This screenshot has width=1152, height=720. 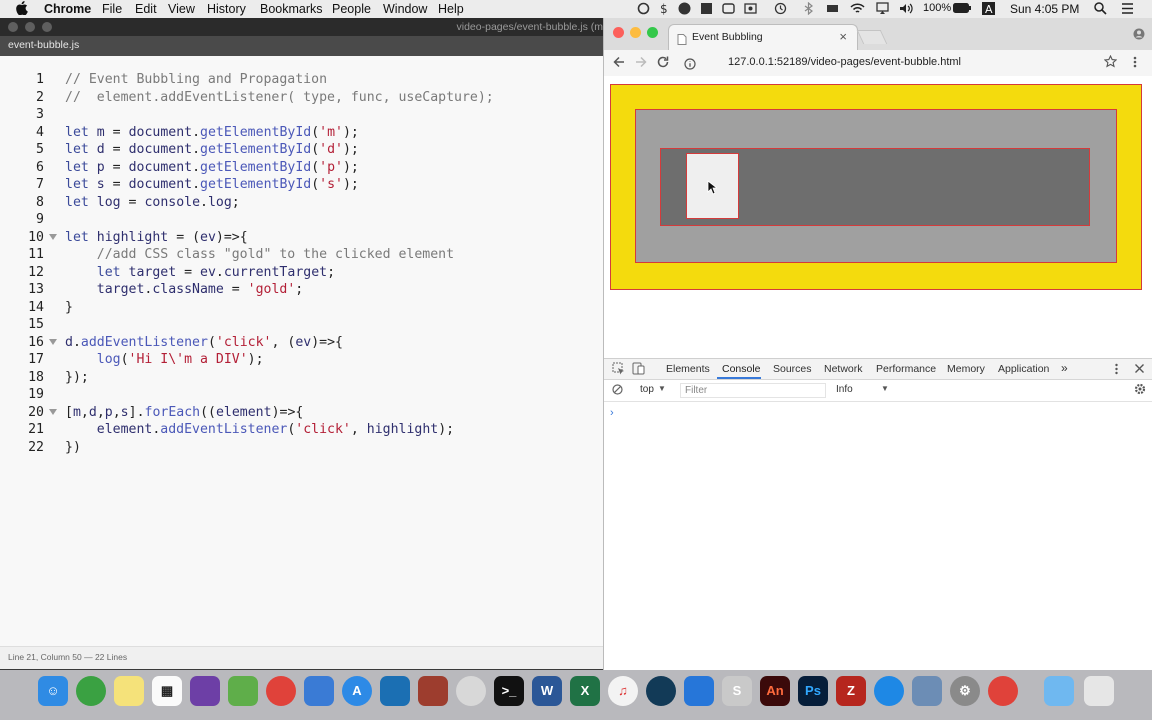 I want to click on profile-icon, so click(x=1139, y=33).